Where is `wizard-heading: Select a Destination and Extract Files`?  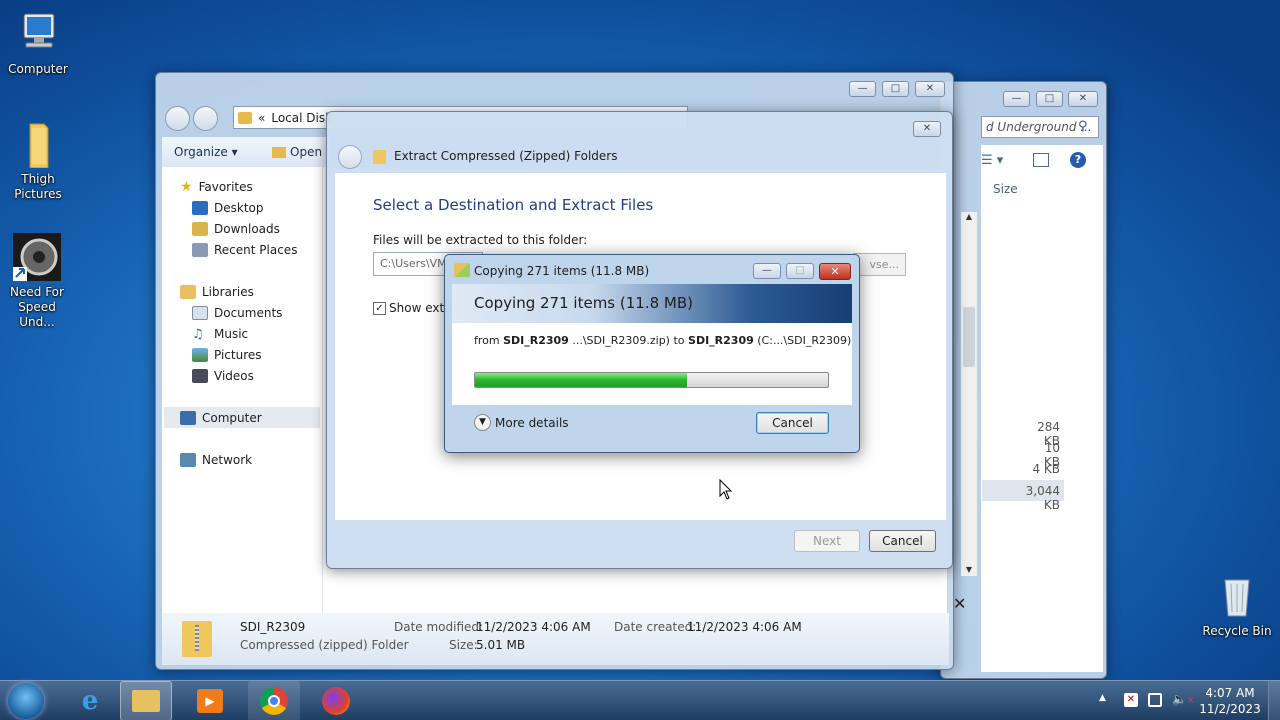 wizard-heading: Select a Destination and Extract Files is located at coordinates (513, 205).